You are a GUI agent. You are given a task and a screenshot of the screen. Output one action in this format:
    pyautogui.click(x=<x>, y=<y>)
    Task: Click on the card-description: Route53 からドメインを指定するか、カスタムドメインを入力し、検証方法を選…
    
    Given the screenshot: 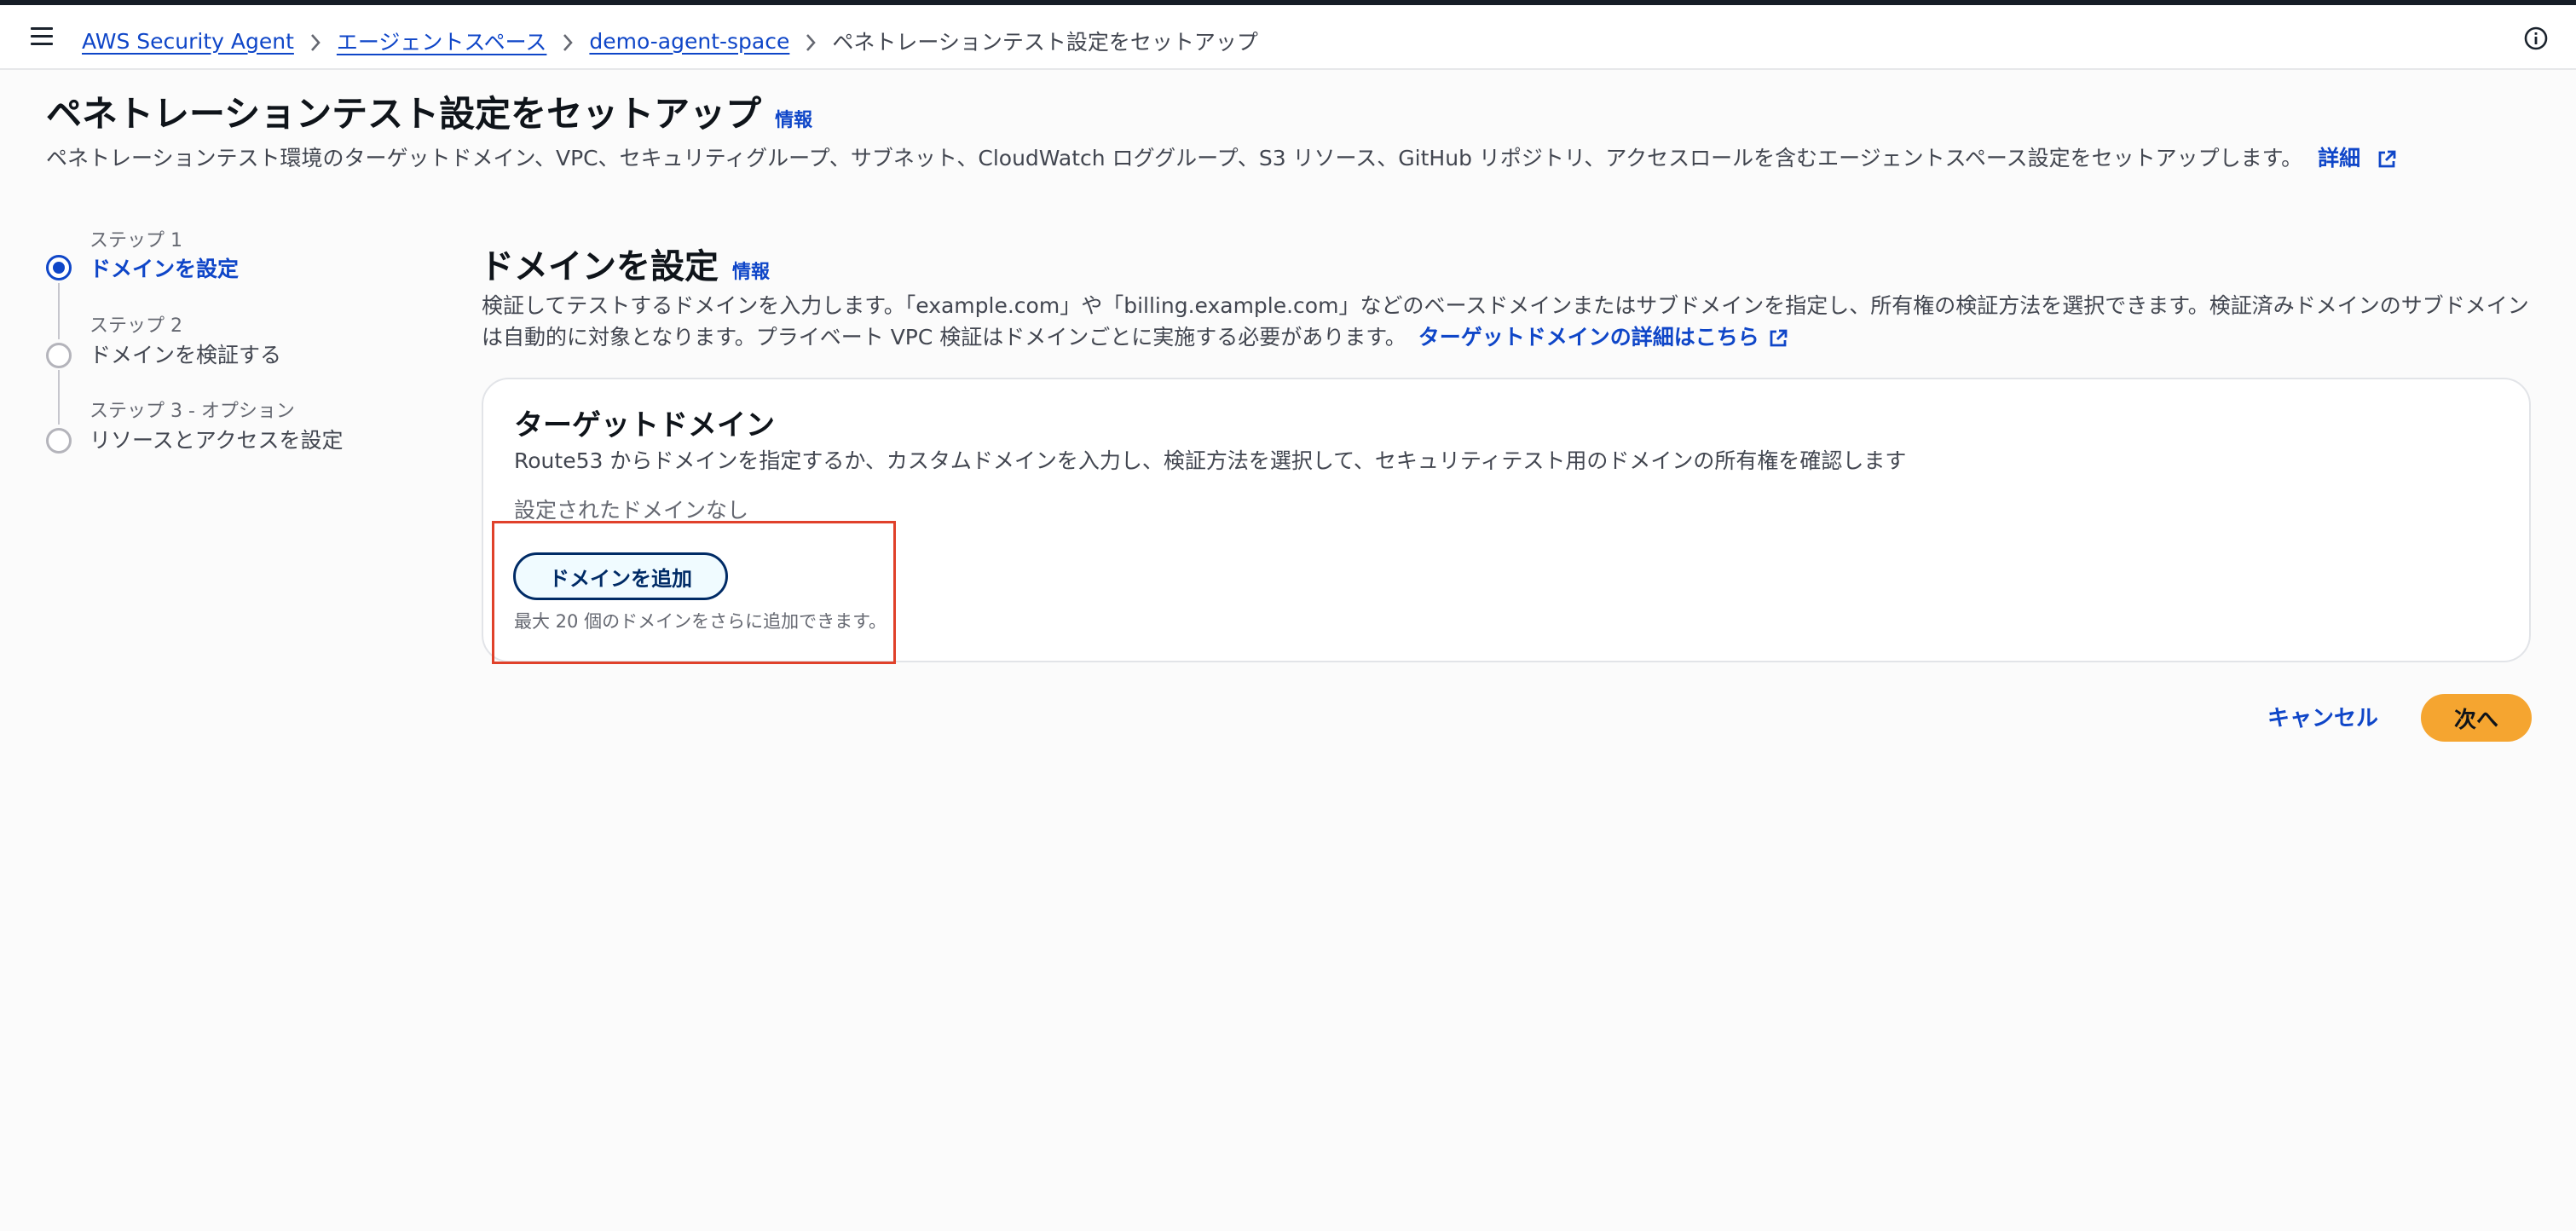 What is the action you would take?
    pyautogui.click(x=1210, y=460)
    